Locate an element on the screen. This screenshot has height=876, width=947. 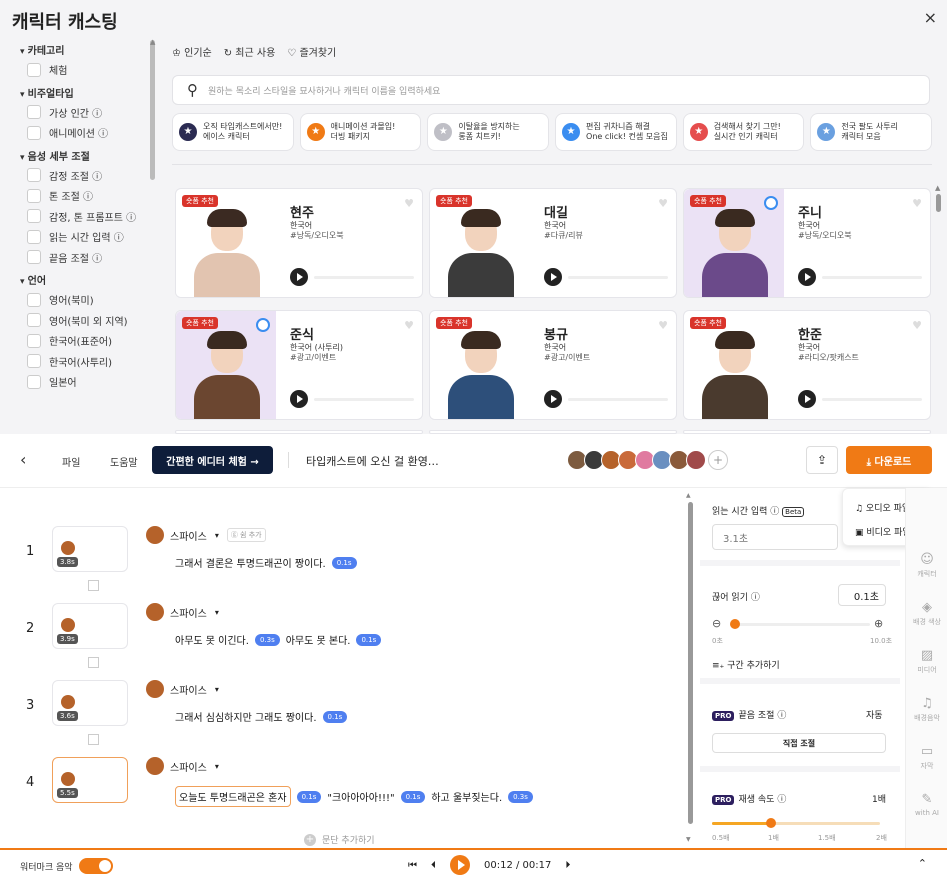
filter-option: 감정 조절 ⓘ is located at coordinates (64, 175).